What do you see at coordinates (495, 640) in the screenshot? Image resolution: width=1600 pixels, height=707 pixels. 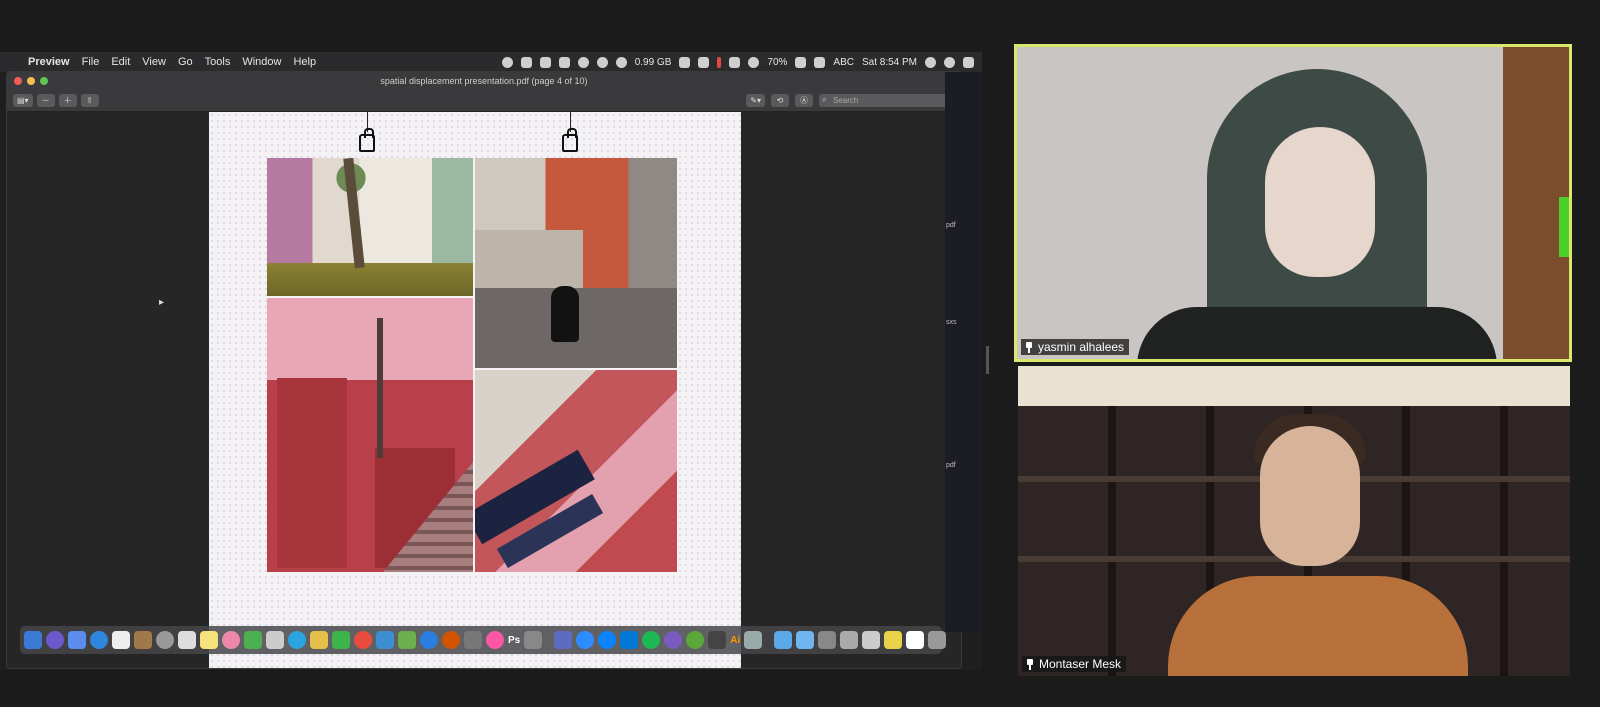 I see `music-icon` at bounding box center [495, 640].